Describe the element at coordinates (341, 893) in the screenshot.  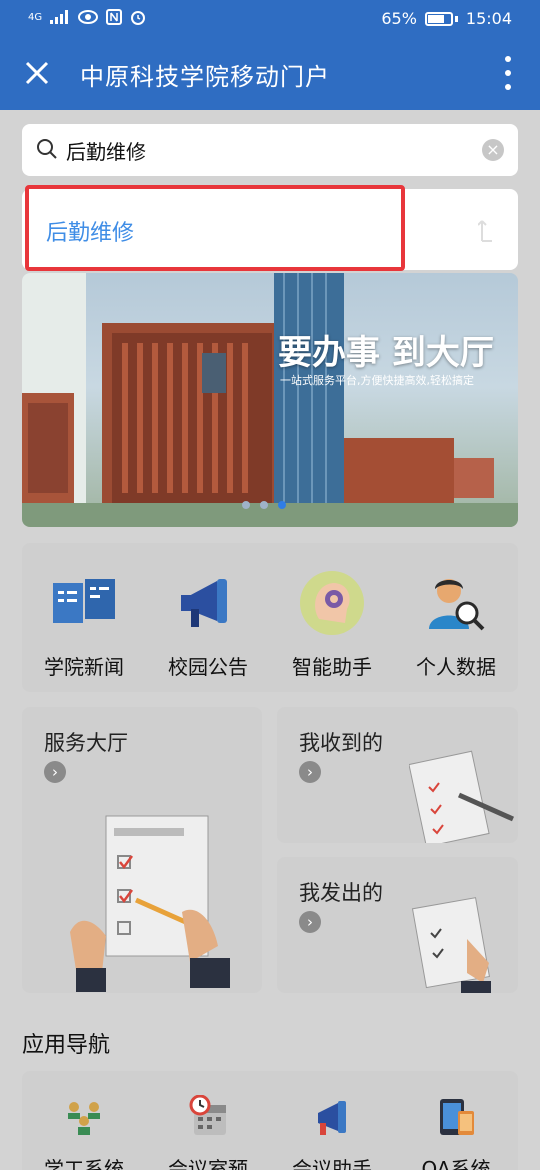
I see `sent-title: 我发出的` at that location.